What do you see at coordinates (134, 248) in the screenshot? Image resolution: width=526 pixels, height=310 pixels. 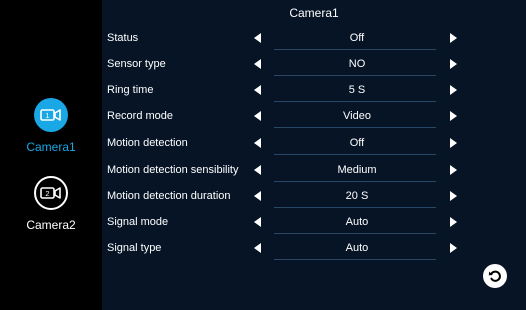 I see `setting-label: Signal type` at bounding box center [134, 248].